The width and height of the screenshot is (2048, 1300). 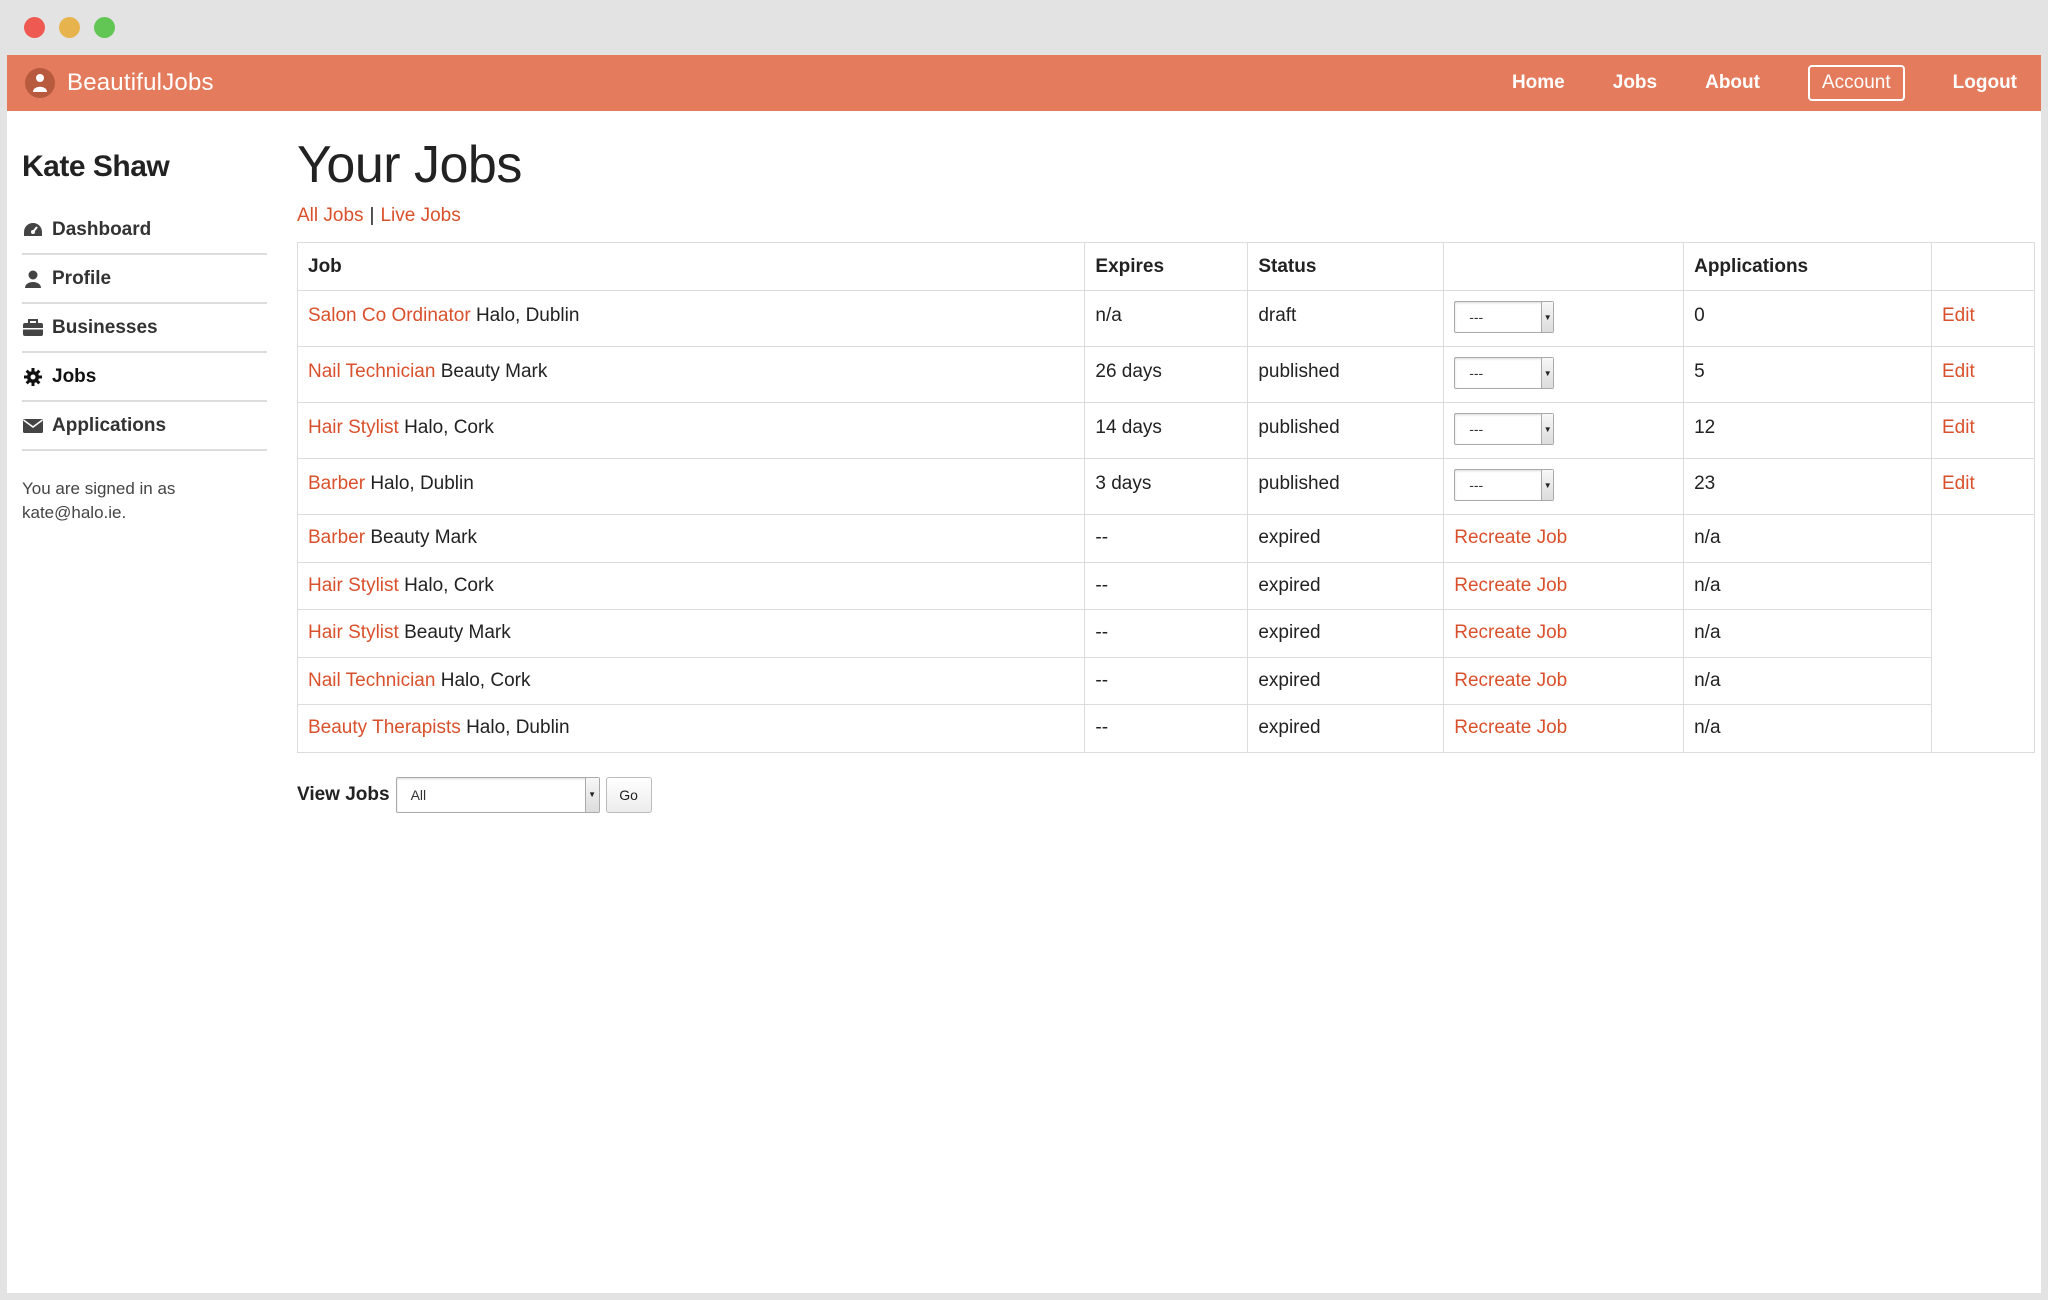 I want to click on minimize-window-button, so click(x=69, y=27).